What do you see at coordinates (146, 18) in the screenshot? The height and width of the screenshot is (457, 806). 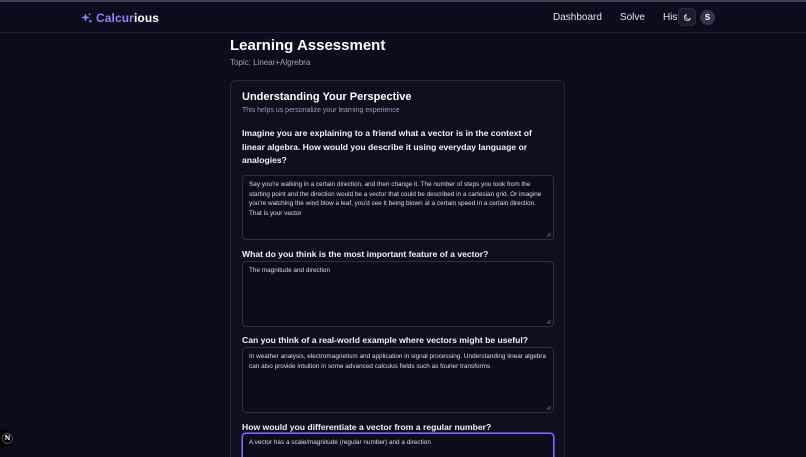 I see `brand-name-rest: ious` at bounding box center [146, 18].